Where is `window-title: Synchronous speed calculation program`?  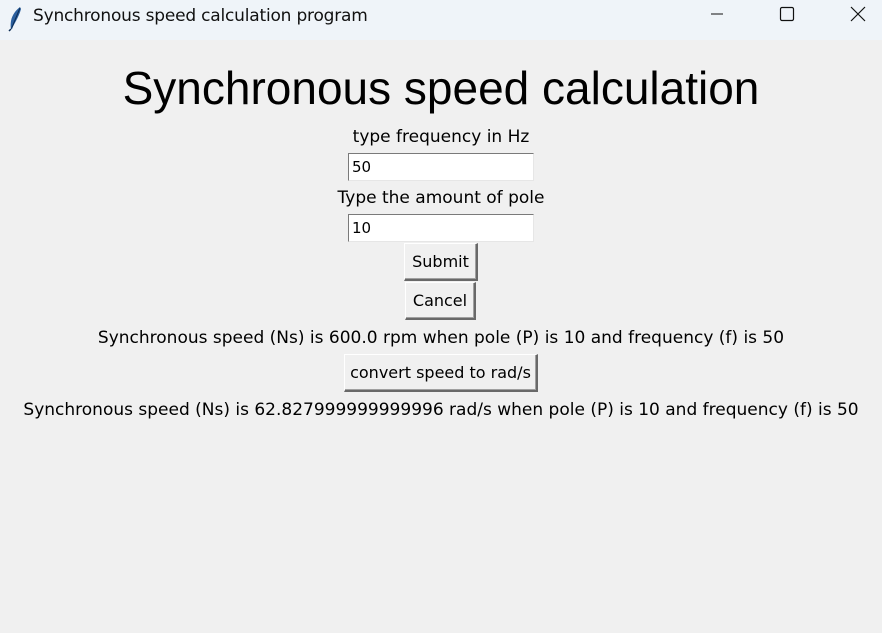
window-title: Synchronous speed calculation program is located at coordinates (200, 16).